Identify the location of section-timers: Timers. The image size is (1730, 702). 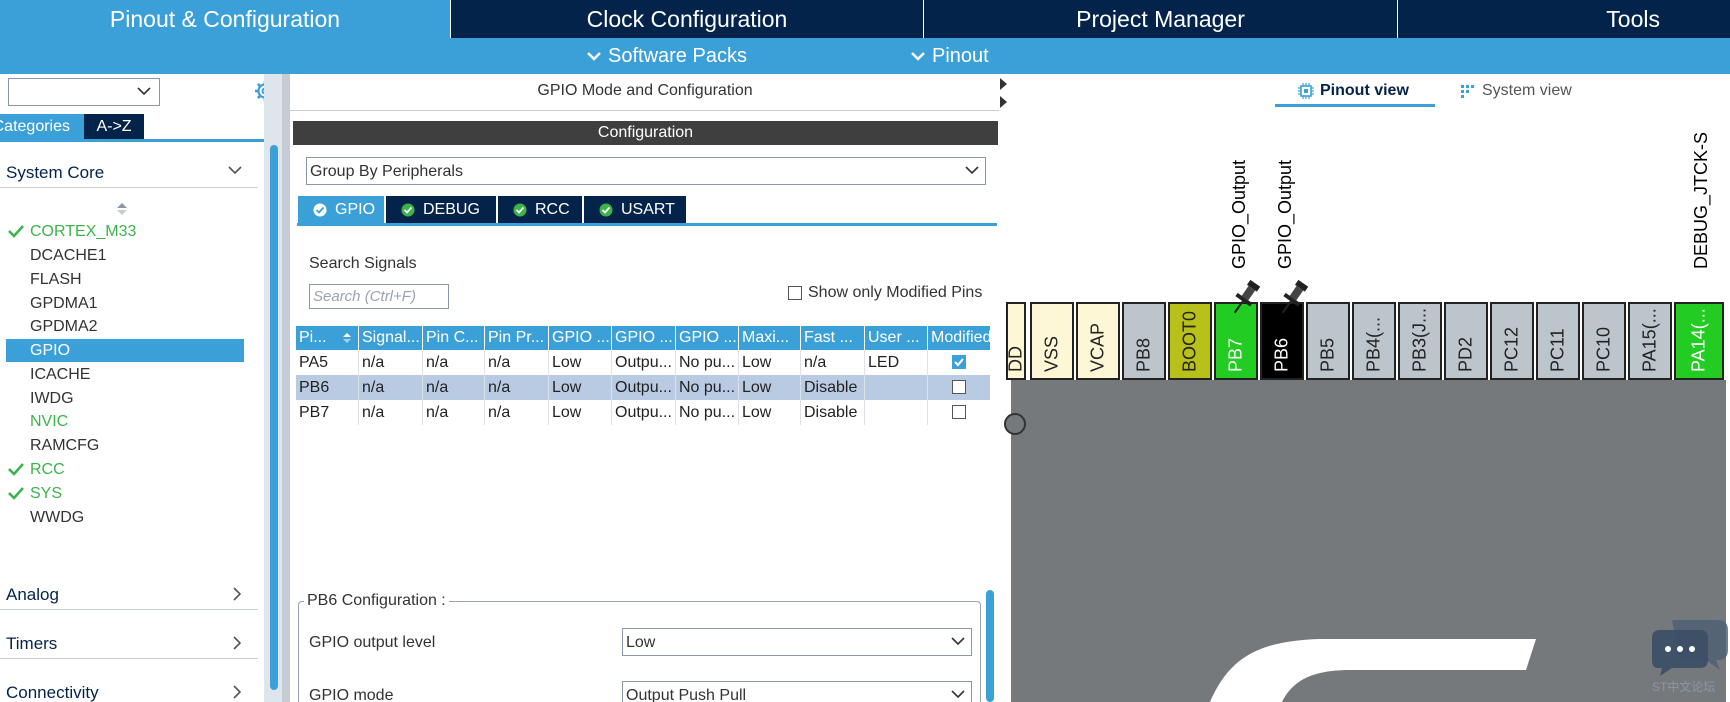
(129, 643).